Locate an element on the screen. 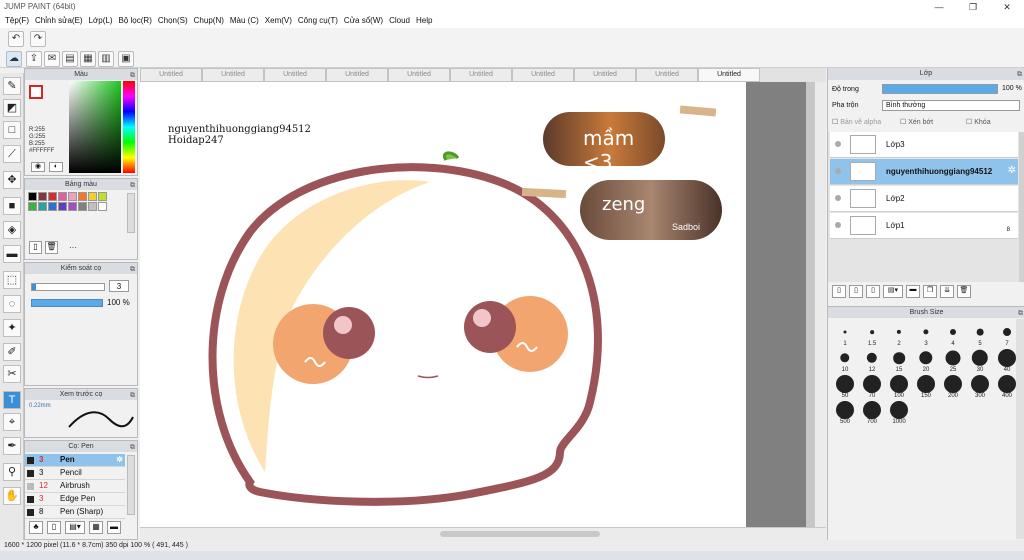 The height and width of the screenshot is (560, 1024). move-tool-icon: ✥ is located at coordinates (12, 180).